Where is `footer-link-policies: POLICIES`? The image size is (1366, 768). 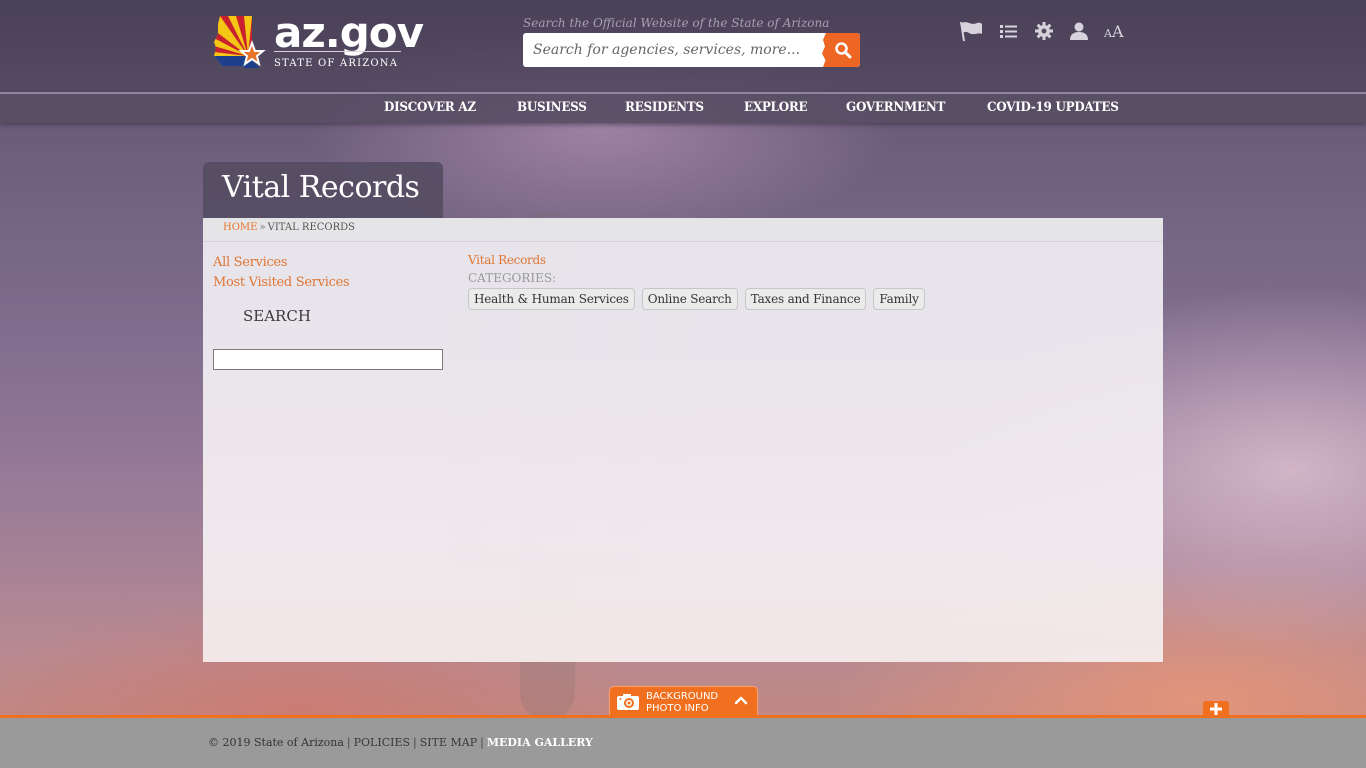 footer-link-policies: POLICIES is located at coordinates (382, 742).